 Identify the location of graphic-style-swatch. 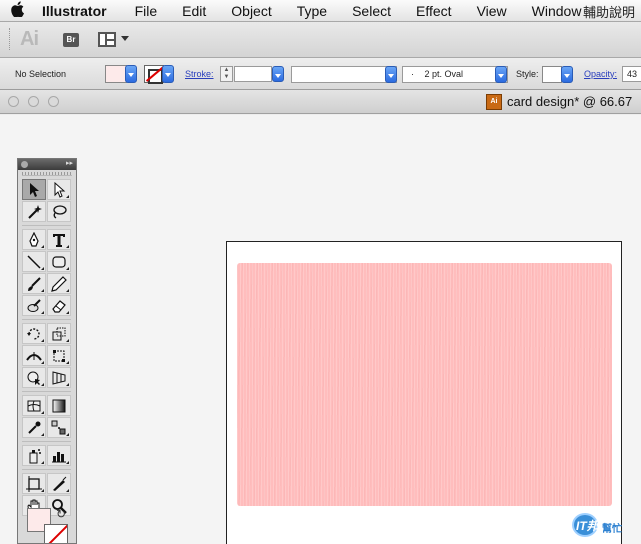
(552, 74).